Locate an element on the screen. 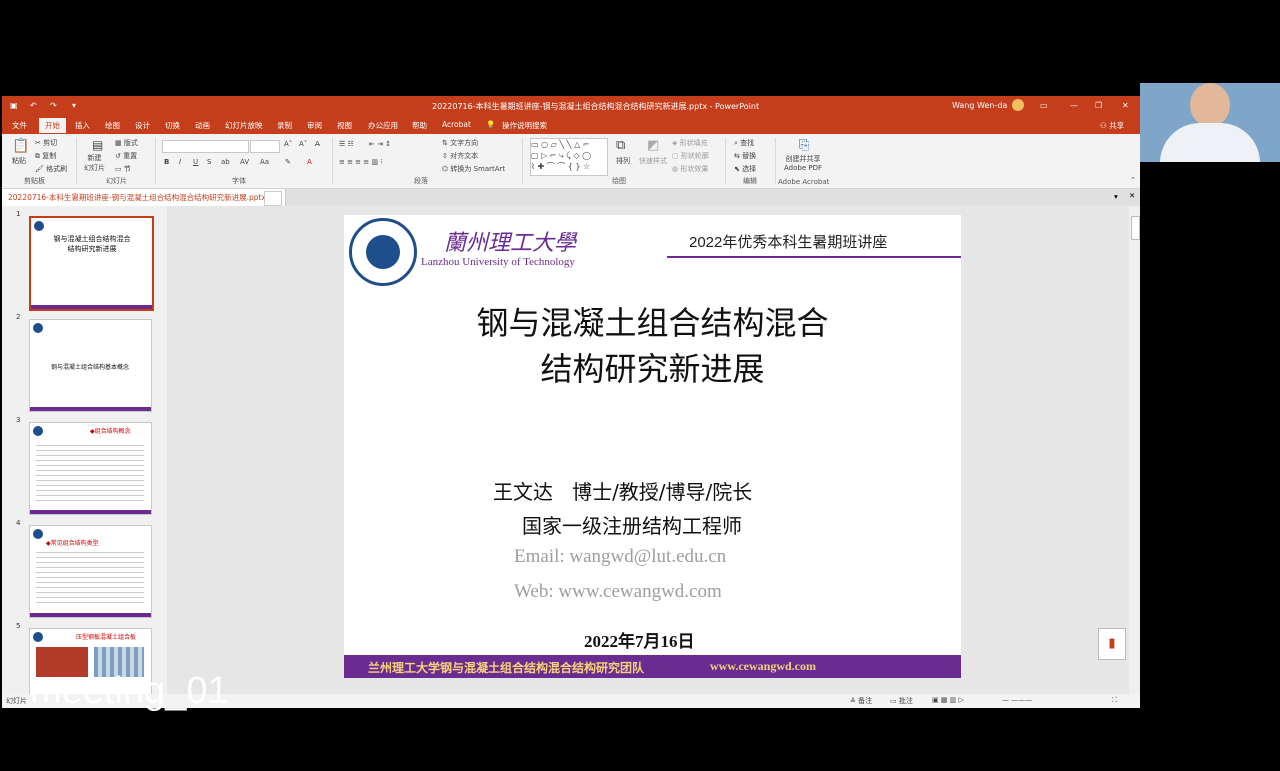 The image size is (1280, 771). text-direction-button: ⇅ 文字方向 is located at coordinates (460, 143).